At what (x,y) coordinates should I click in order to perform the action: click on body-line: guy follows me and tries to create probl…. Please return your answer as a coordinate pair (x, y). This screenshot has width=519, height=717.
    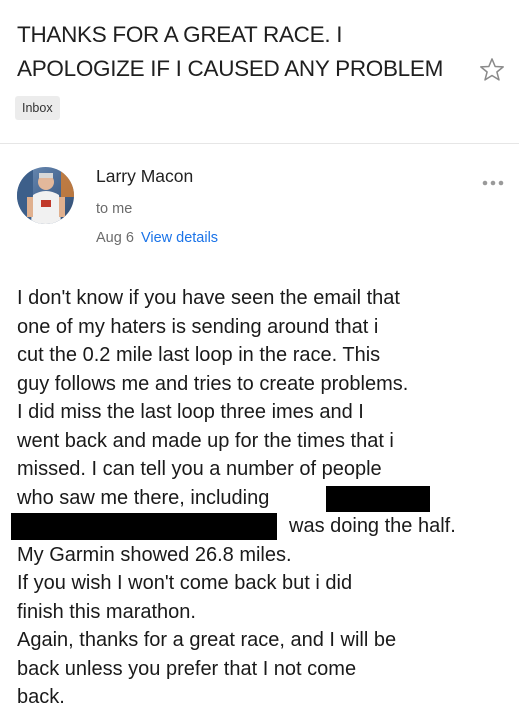
    Looking at the image, I should click on (213, 383).